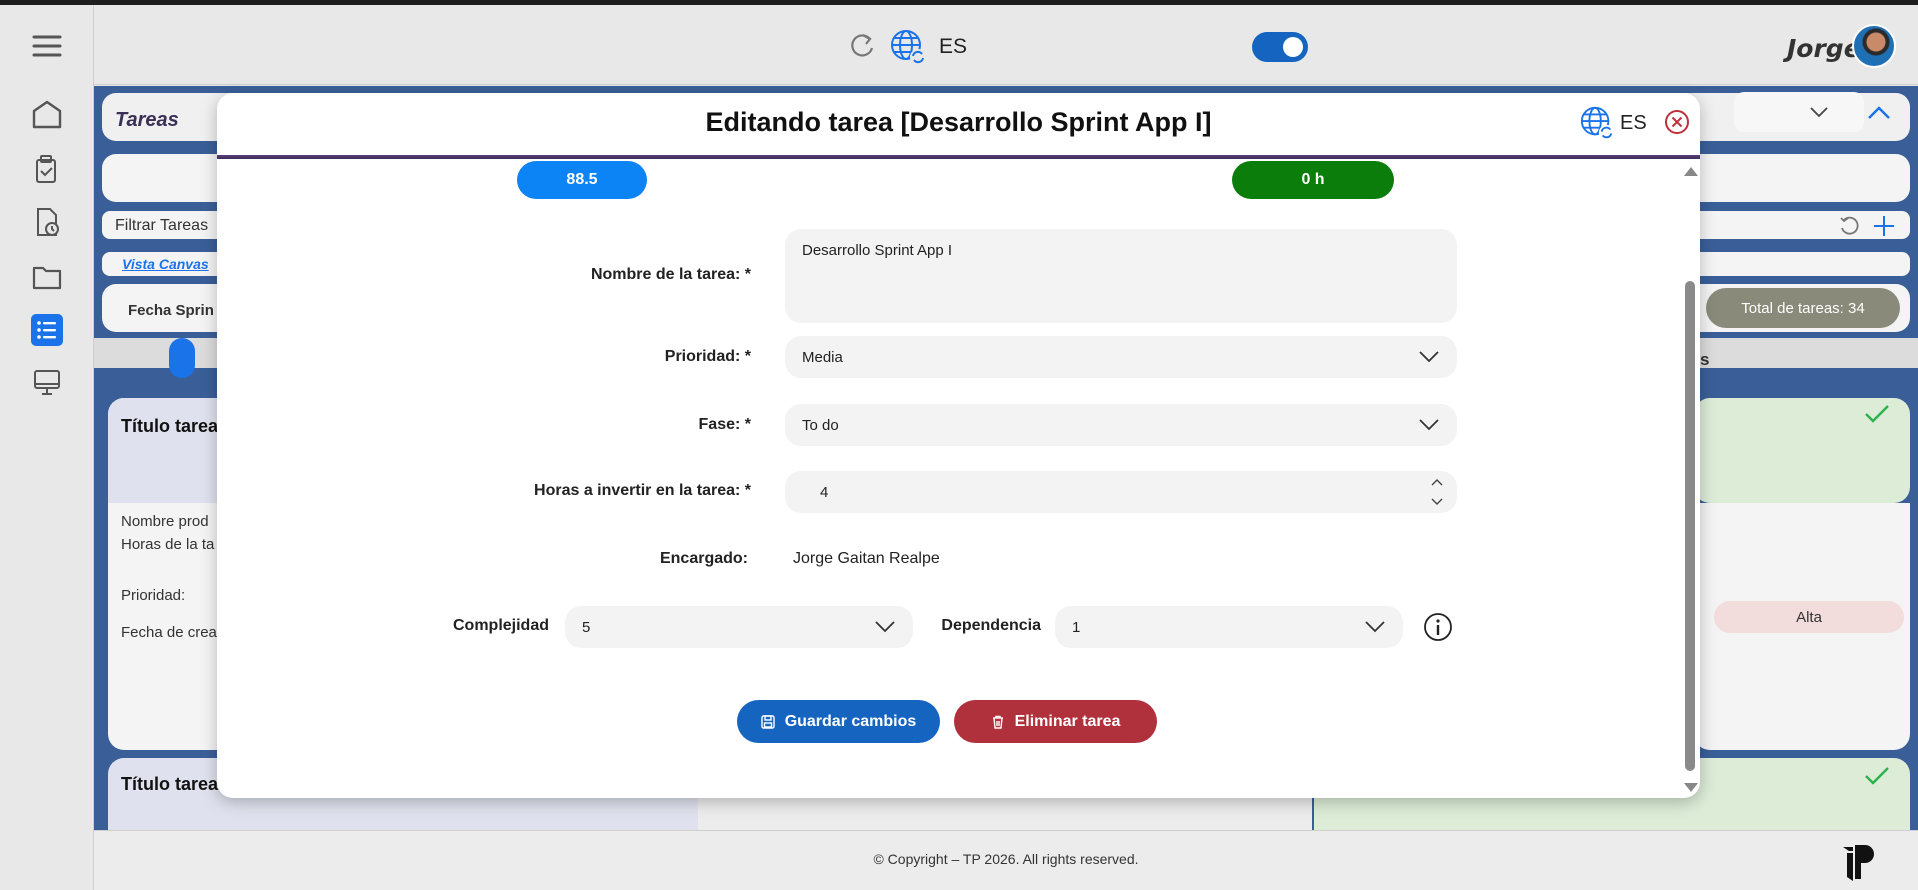 The width and height of the screenshot is (1918, 890). What do you see at coordinates (47, 169) in the screenshot?
I see `clipboard-check-icon` at bounding box center [47, 169].